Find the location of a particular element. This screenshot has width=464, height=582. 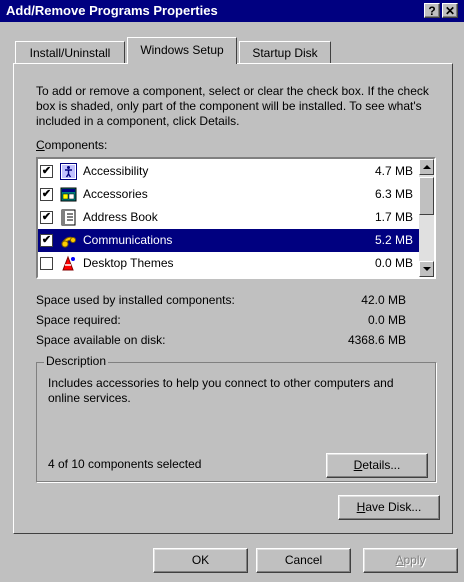

component-row: ✔ Communications 5.2 MB is located at coordinates (228, 240).